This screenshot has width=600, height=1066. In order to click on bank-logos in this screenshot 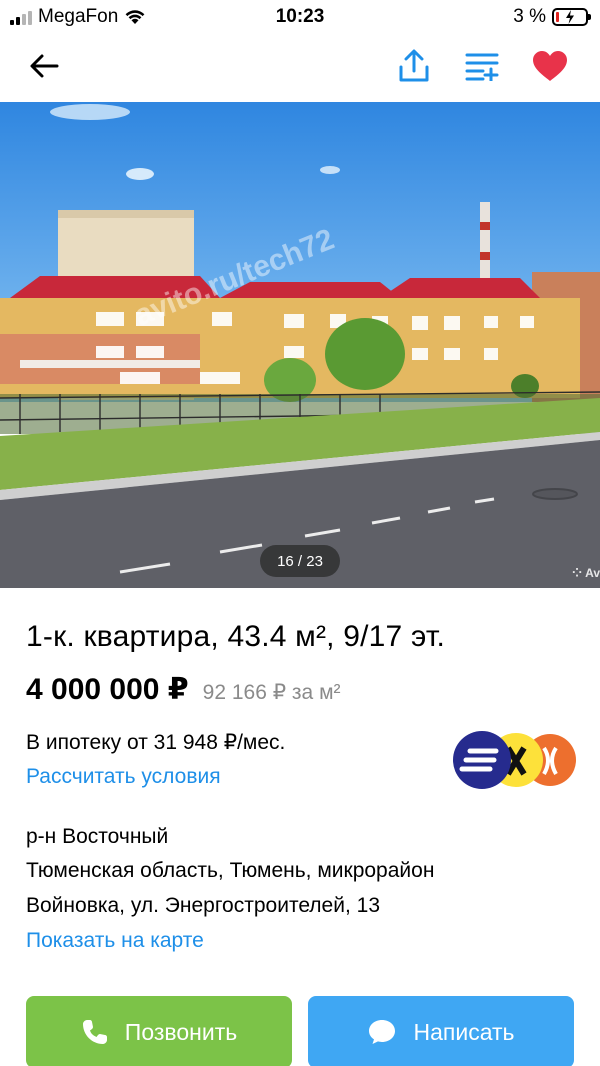, I will do `click(514, 760)`.